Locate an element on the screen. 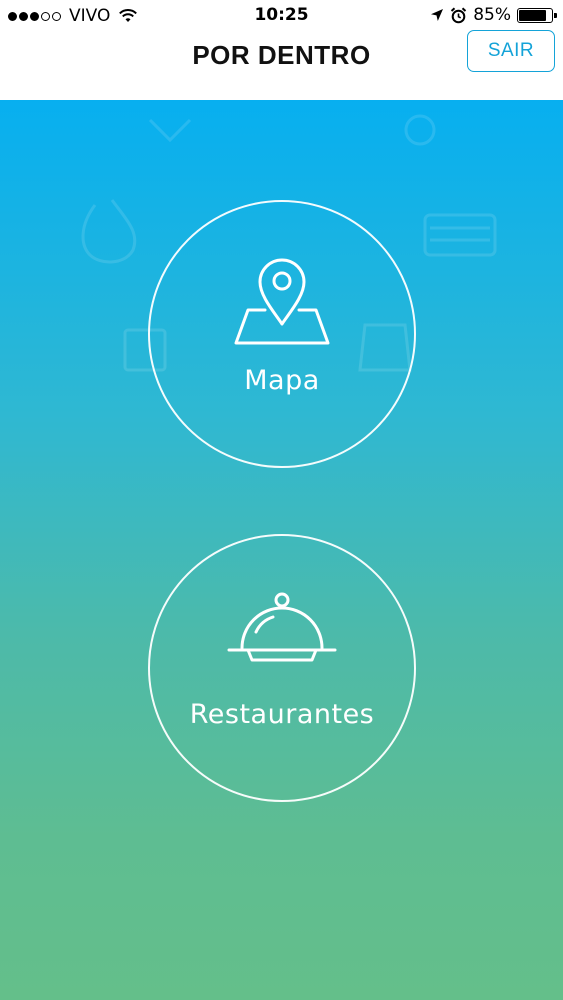 This screenshot has width=563, height=1000. map-label: Mapa is located at coordinates (282, 380).